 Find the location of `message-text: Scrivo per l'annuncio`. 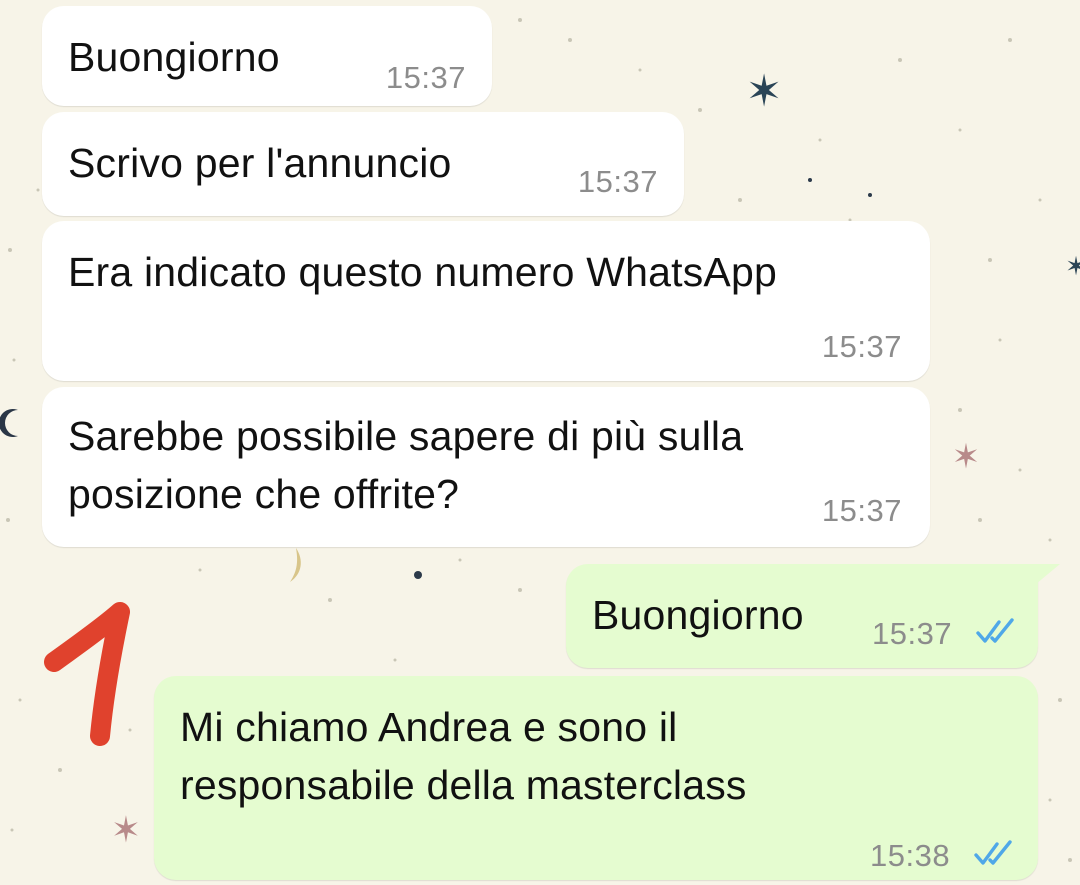

message-text: Scrivo per l'annuncio is located at coordinates (260, 163).